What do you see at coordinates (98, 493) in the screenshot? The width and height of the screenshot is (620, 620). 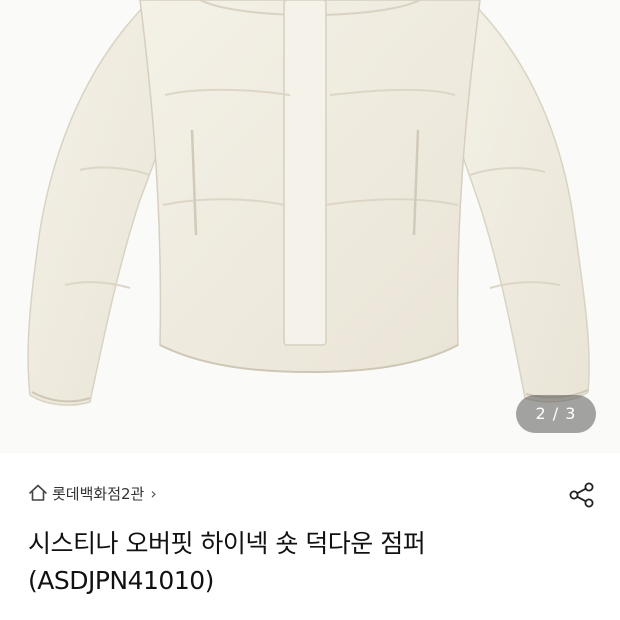 I see `store-name: 롯데백화점2관` at bounding box center [98, 493].